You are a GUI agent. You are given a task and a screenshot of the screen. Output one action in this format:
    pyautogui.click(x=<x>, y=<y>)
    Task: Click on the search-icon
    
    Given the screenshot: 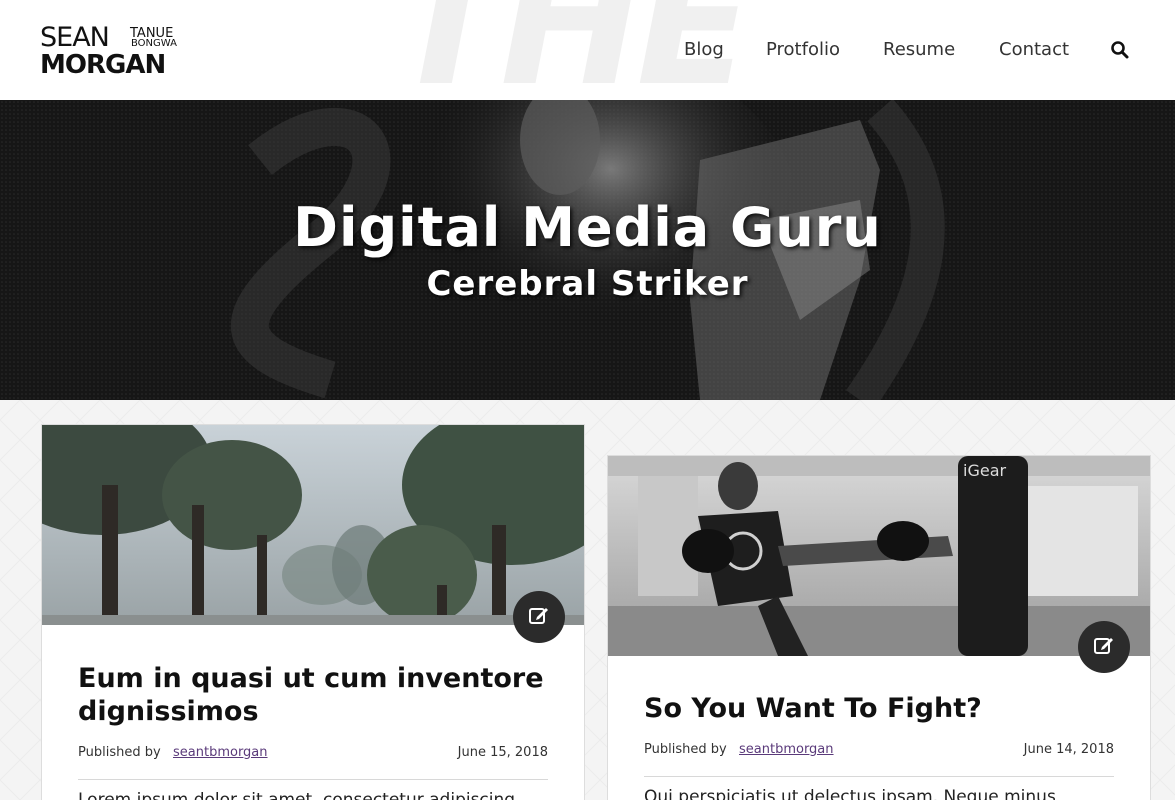 What is the action you would take?
    pyautogui.click(x=1120, y=50)
    